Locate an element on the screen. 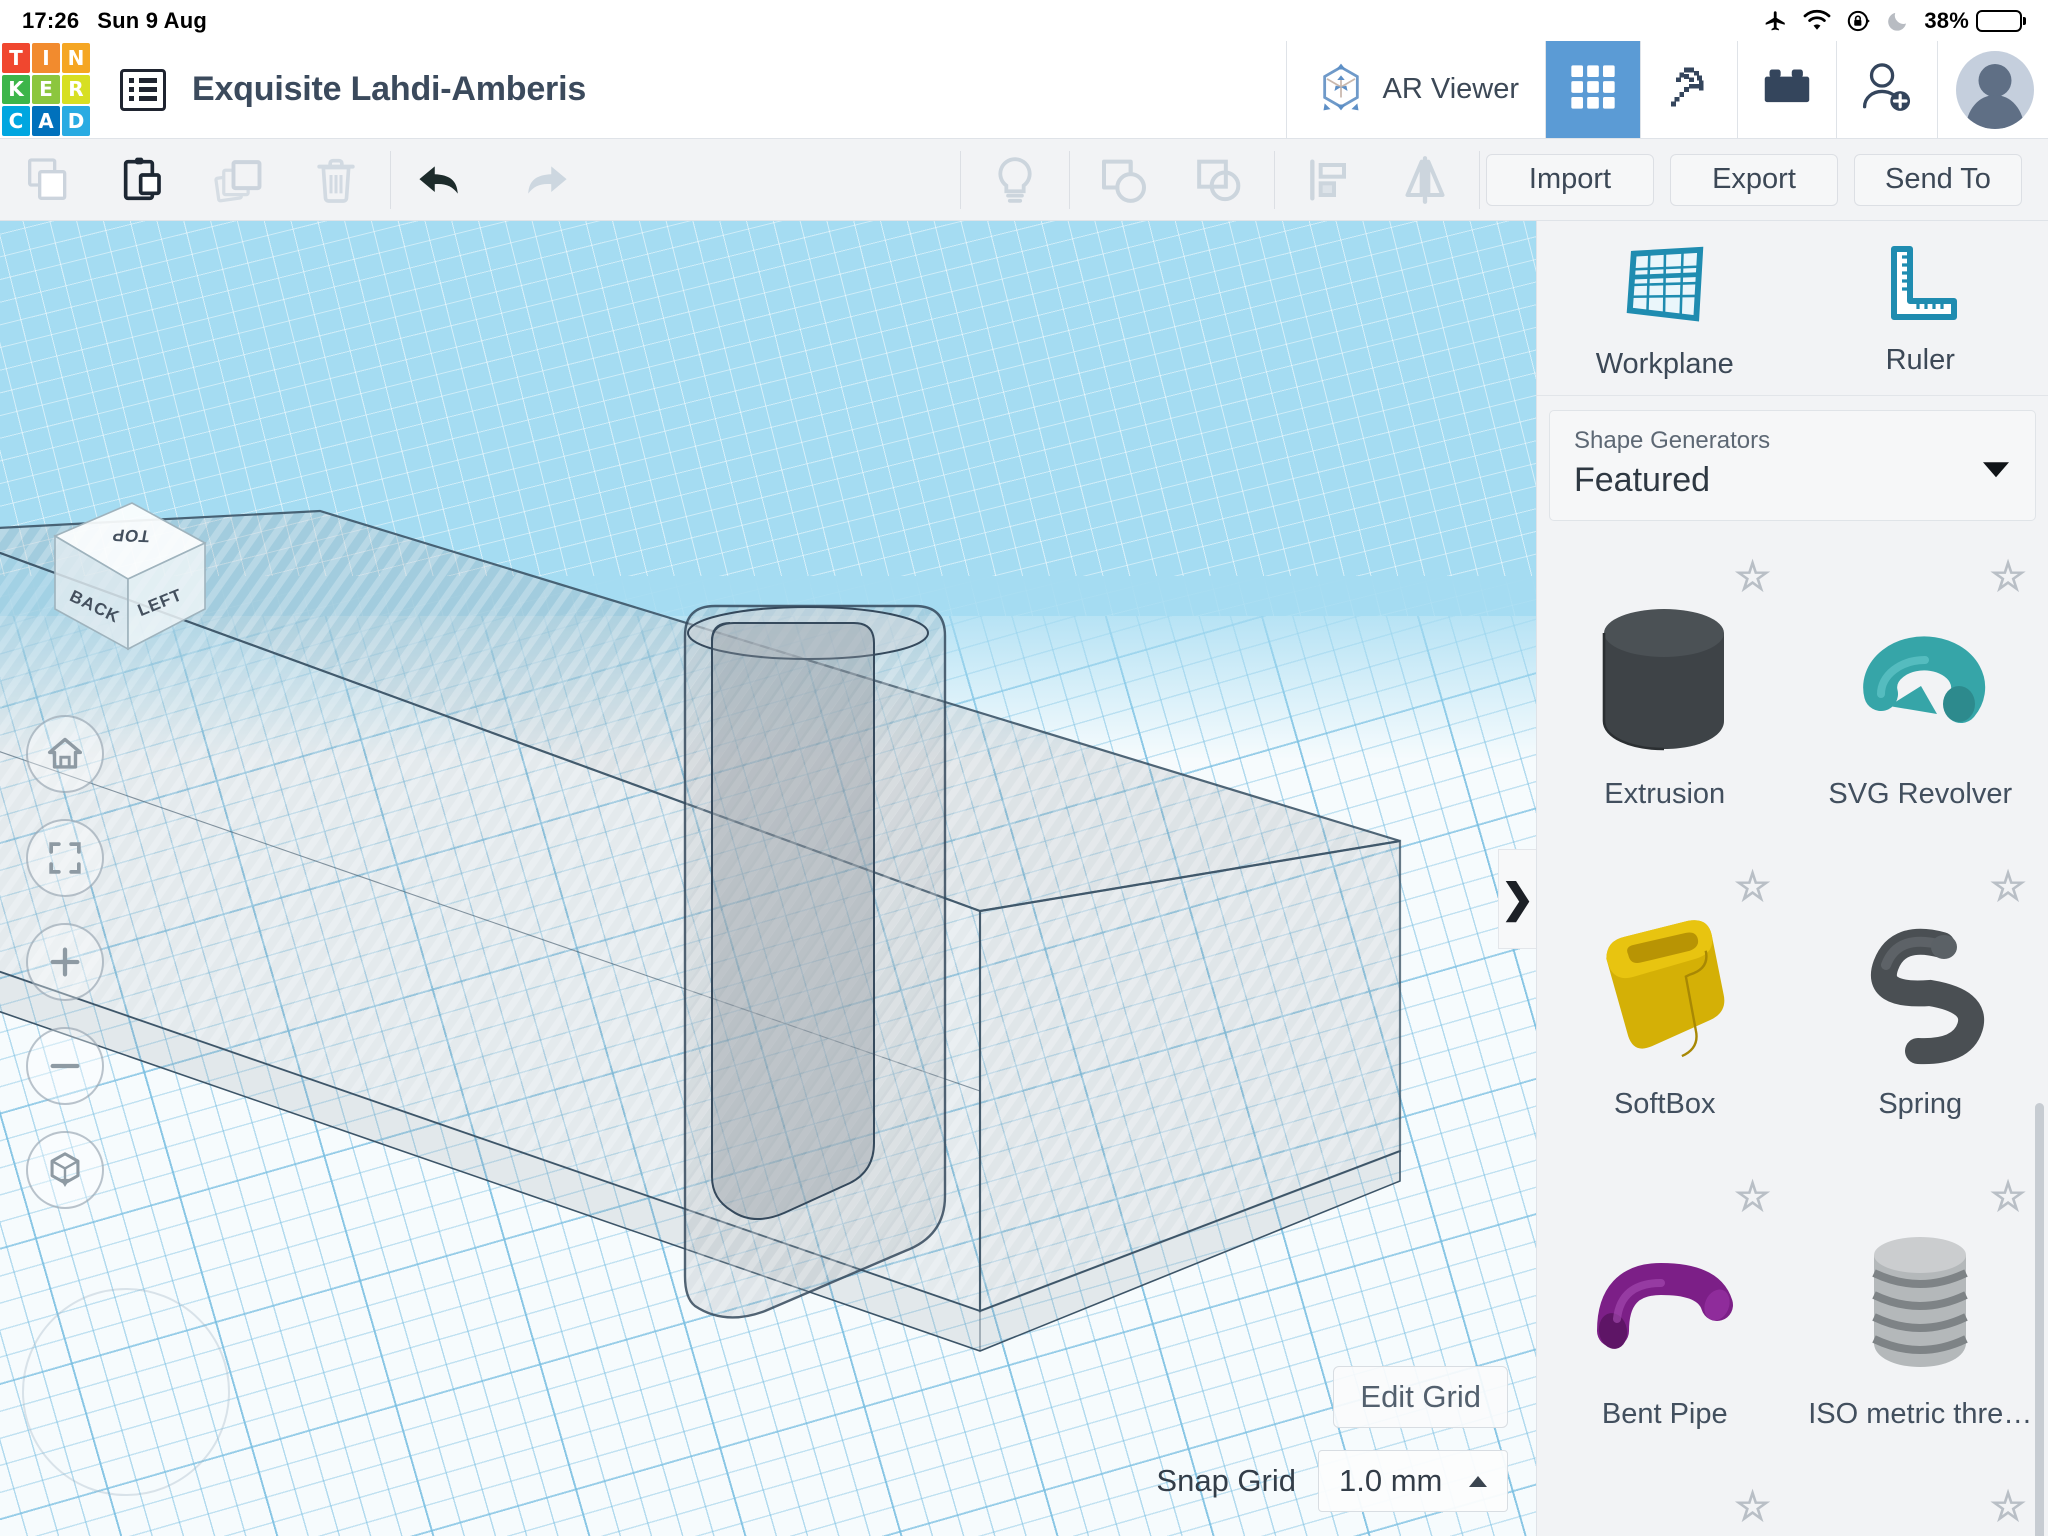 The image size is (2048, 1536). viewport-nav-controls is located at coordinates (65, 962).